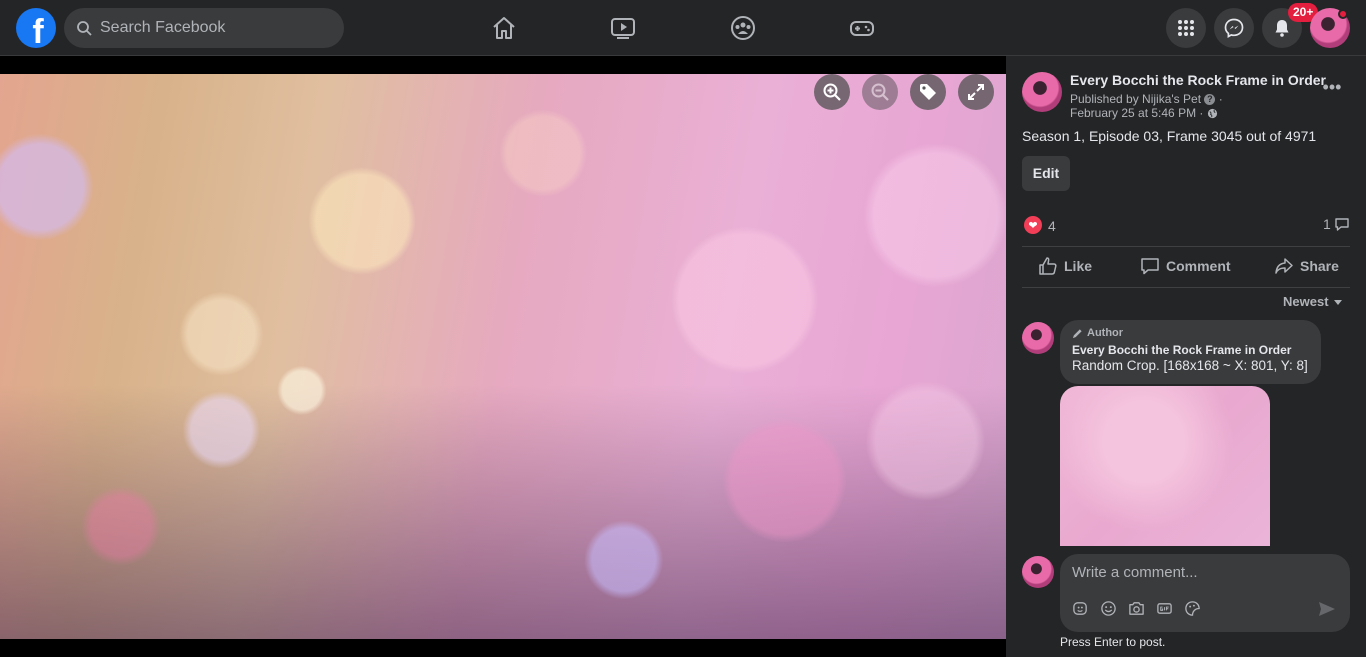 The image size is (1366, 657). I want to click on page-avatar, so click(1042, 92).